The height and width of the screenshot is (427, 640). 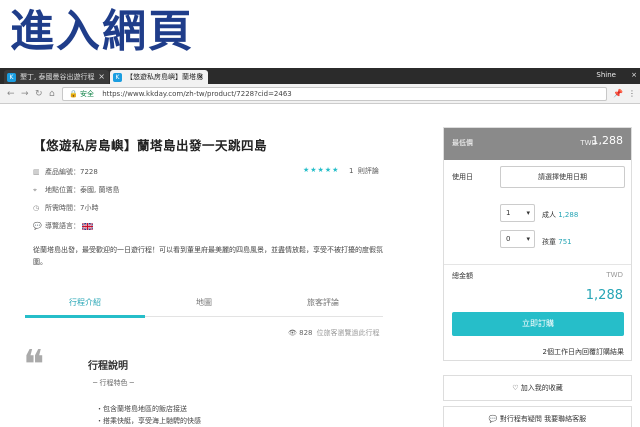 What do you see at coordinates (85, 316) in the screenshot?
I see `active-tab-indicator` at bounding box center [85, 316].